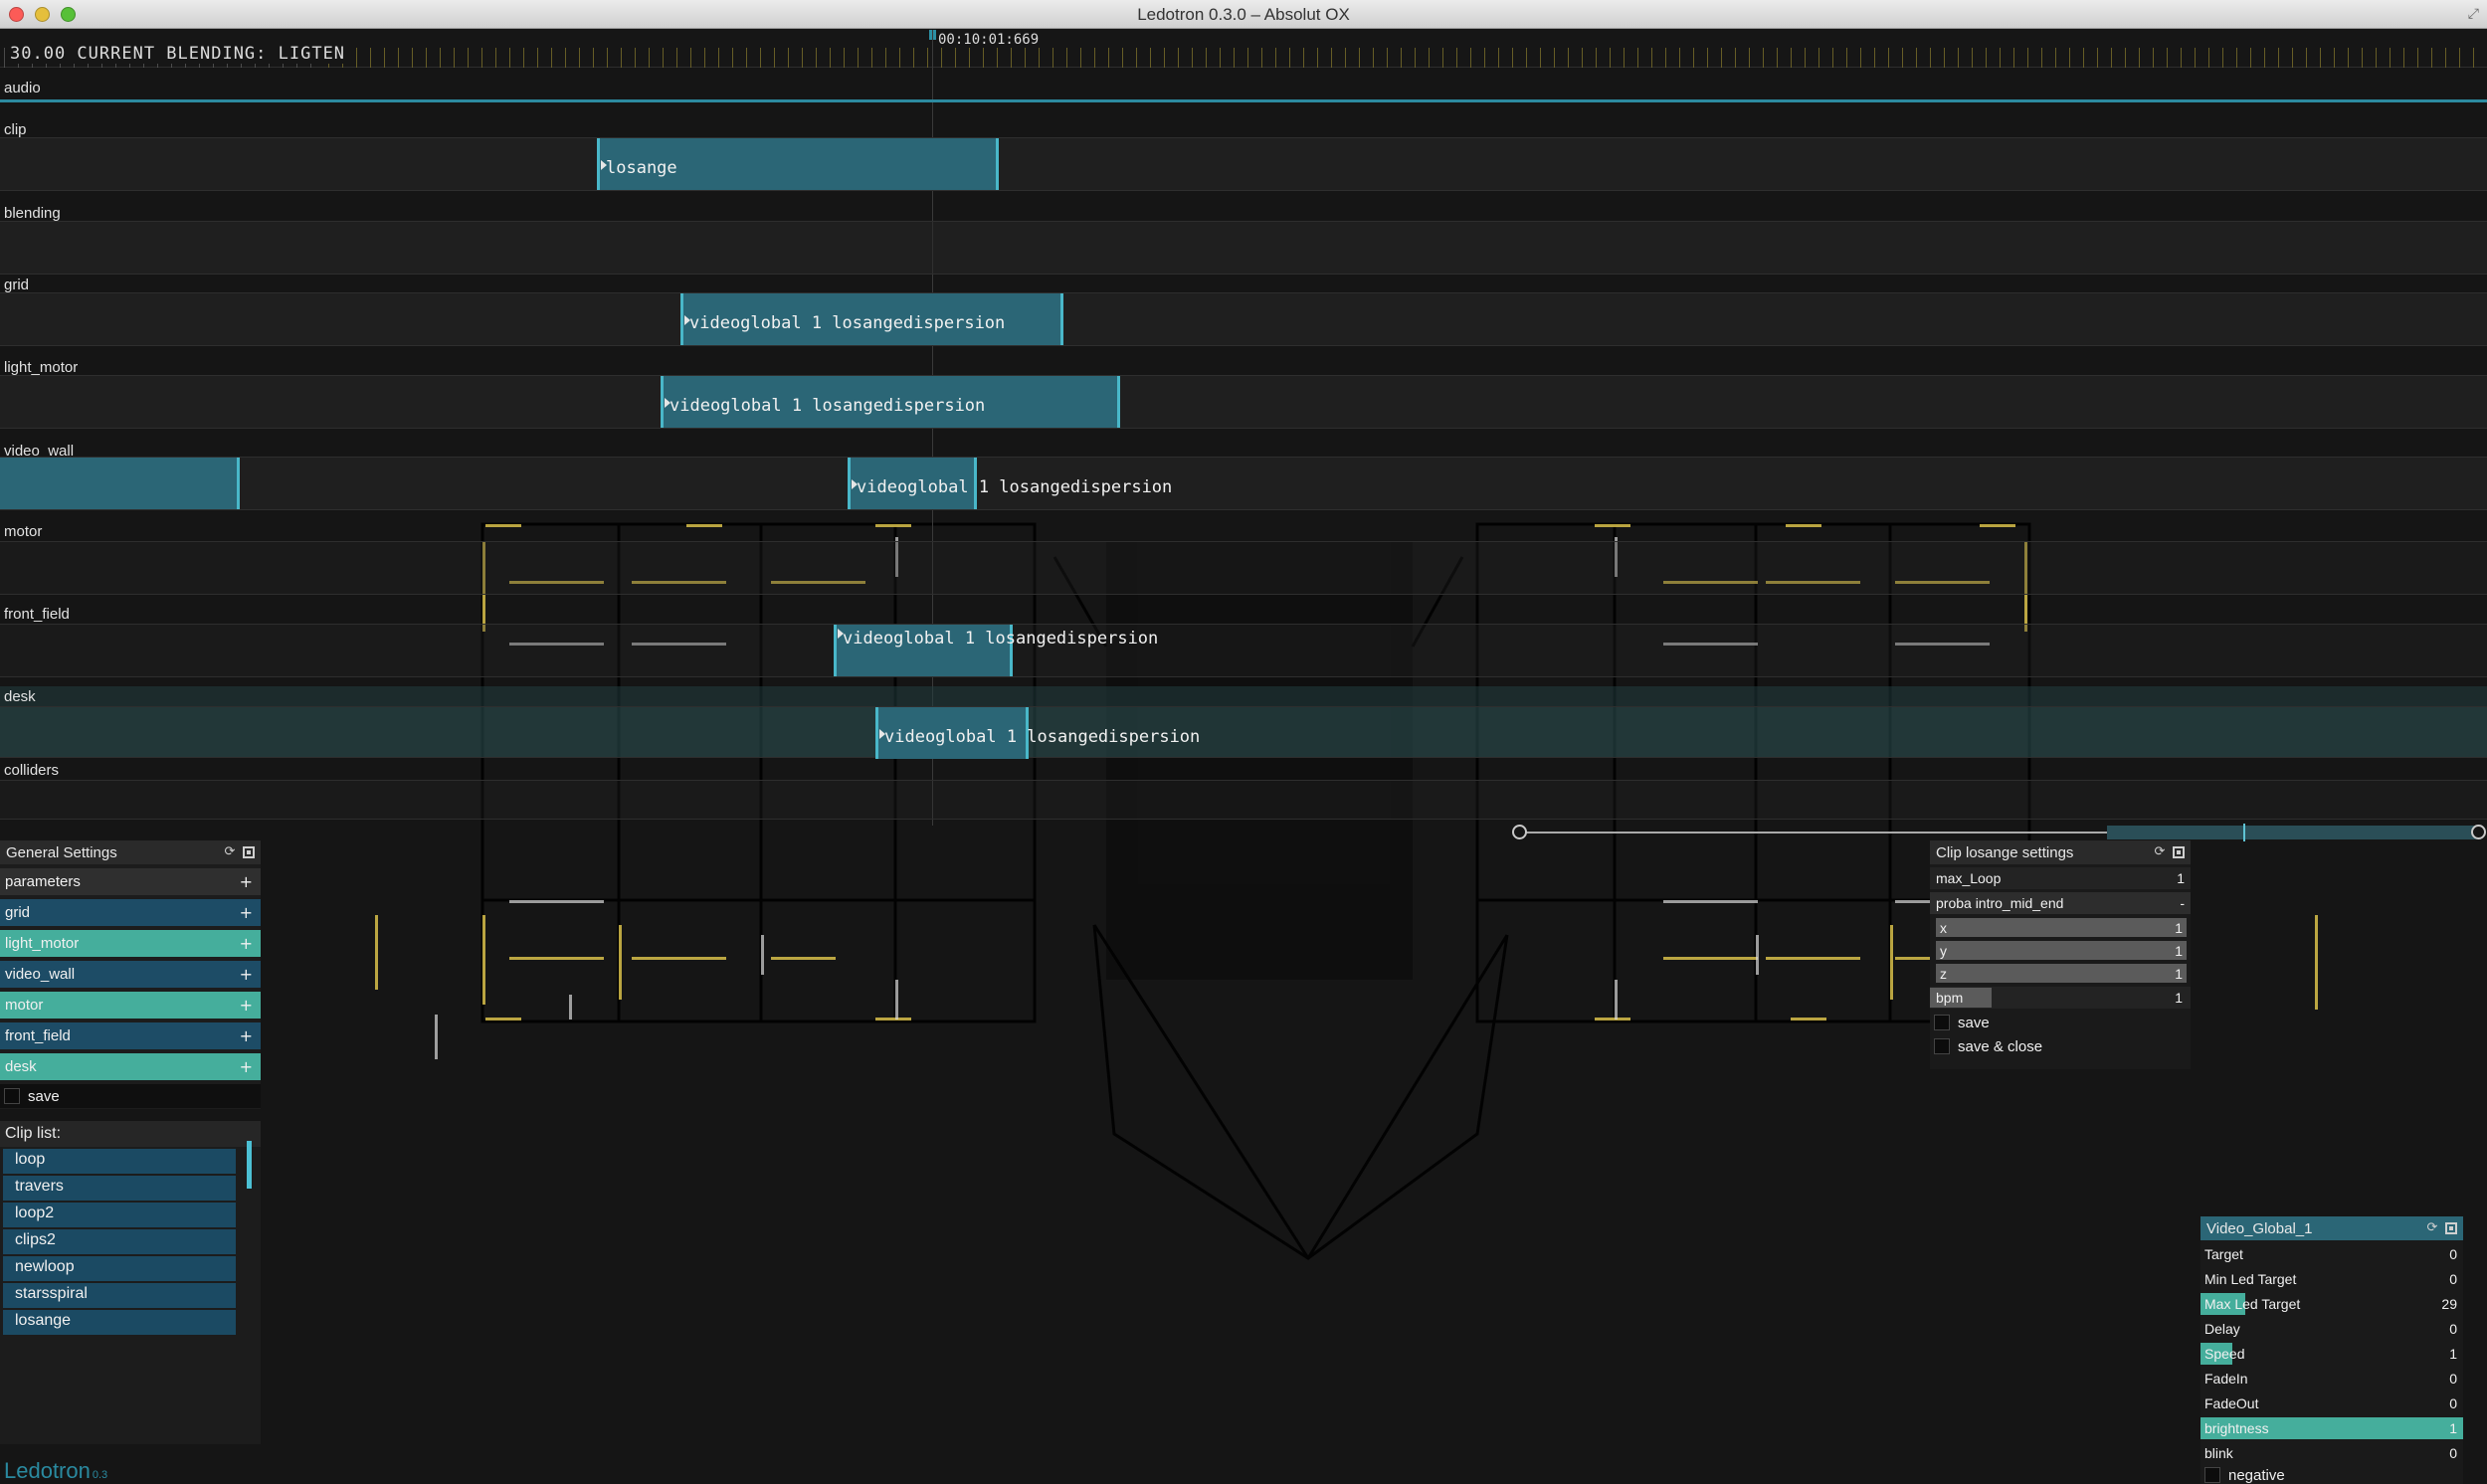  I want to click on param-label: Target, so click(2224, 1254).